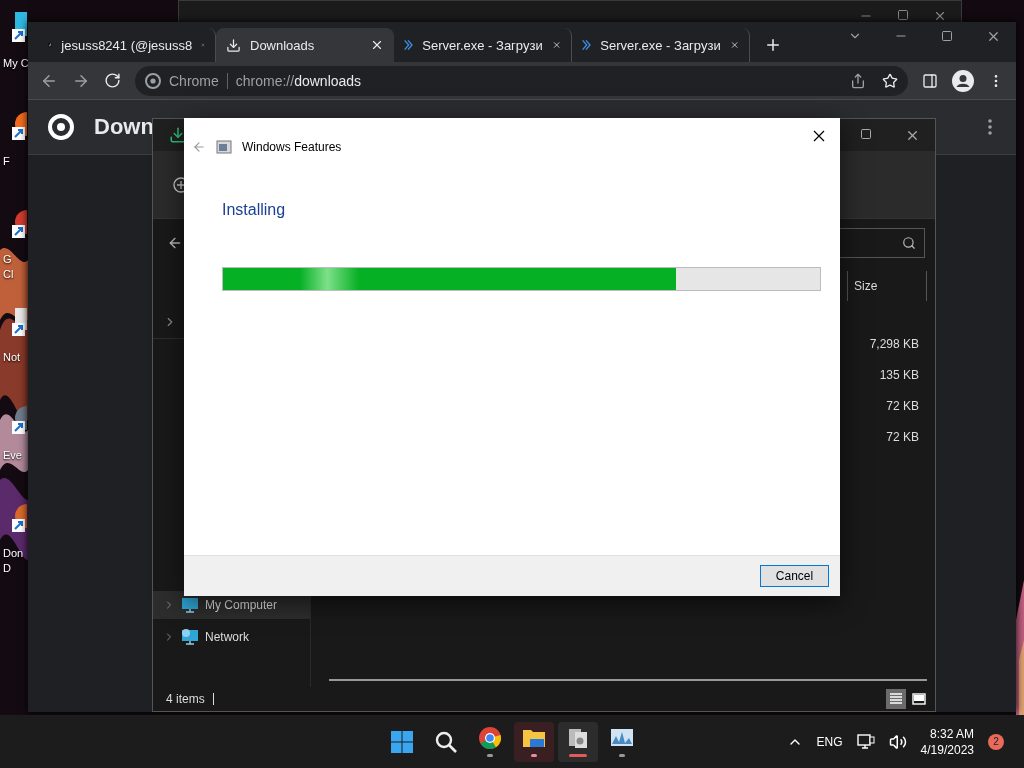 The image size is (1024, 768). I want to click on windows-icon, so click(402, 741).